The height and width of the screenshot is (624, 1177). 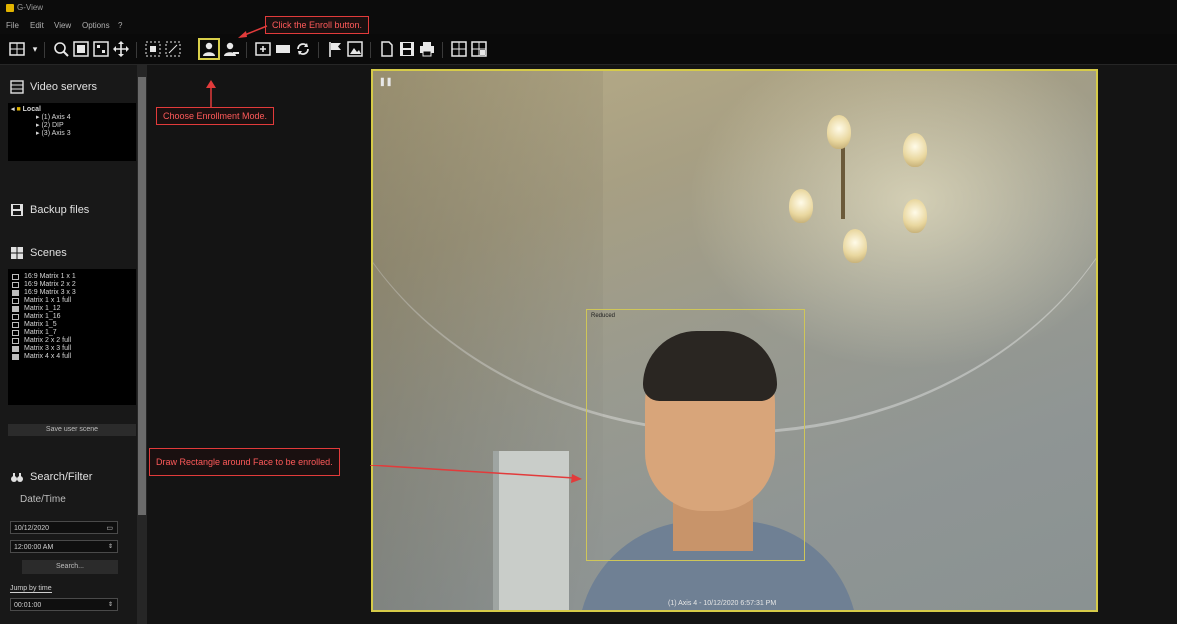 I want to click on scene-item: 16:9 Matrix 3 x 3, so click(x=72, y=293).